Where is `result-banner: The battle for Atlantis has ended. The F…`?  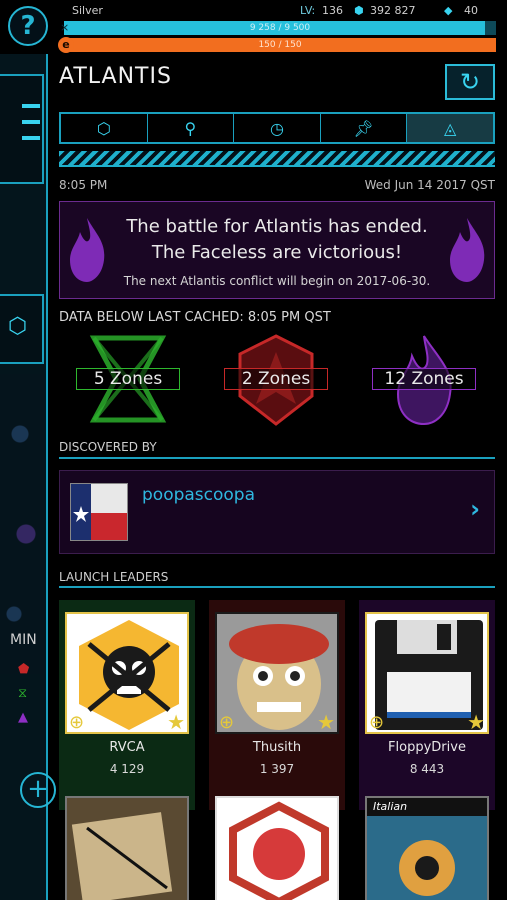
result-banner: The battle for Atlantis has ended. The F… is located at coordinates (277, 250).